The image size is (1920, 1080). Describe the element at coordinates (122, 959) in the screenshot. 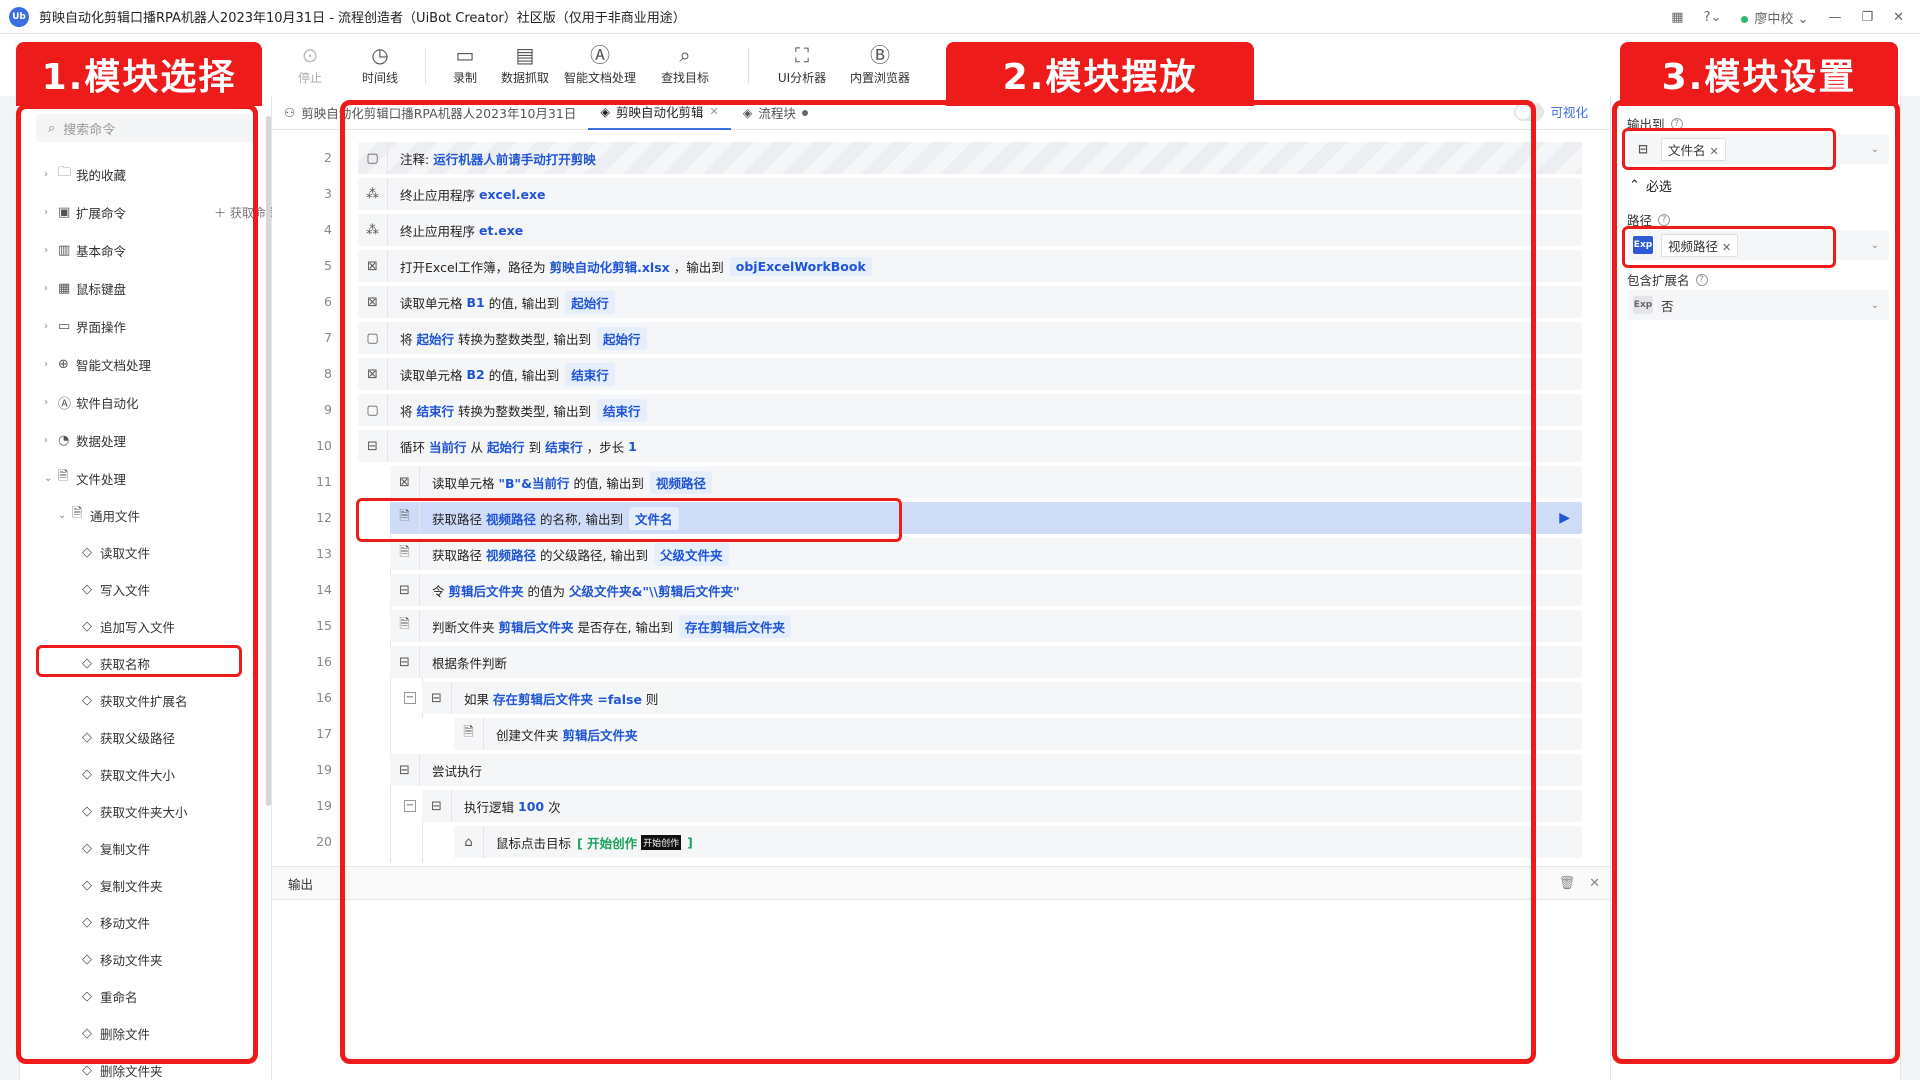

I see `command-move-folder: ◇ 移动文件夹` at that location.